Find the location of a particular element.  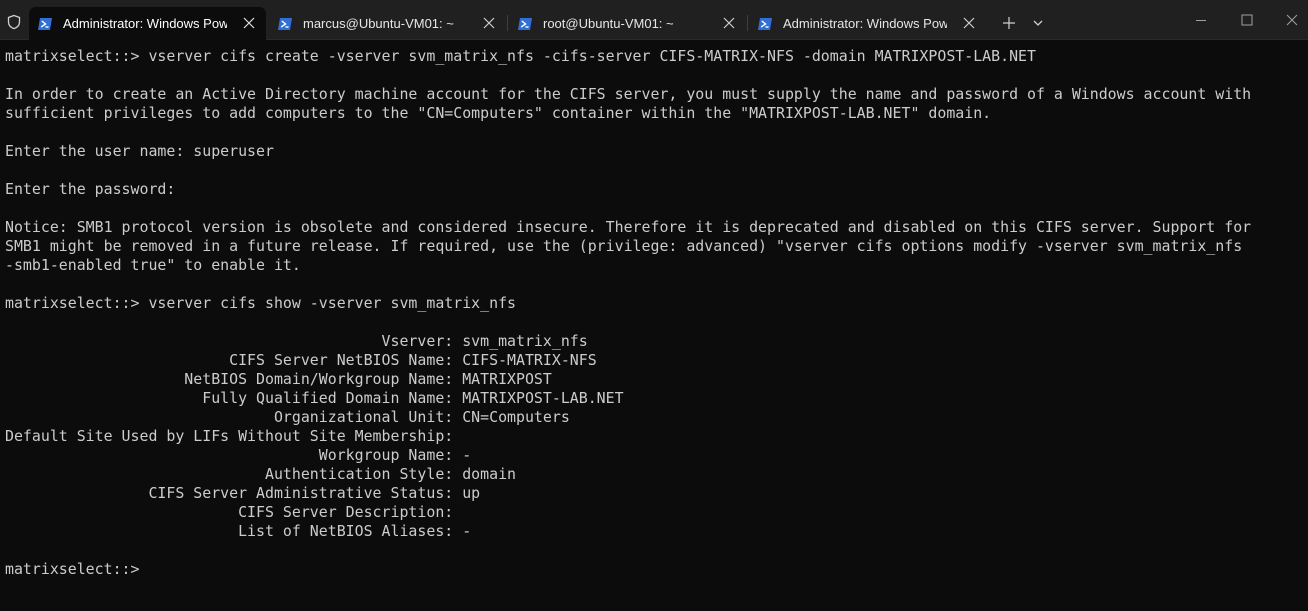

tab-root-ubuntu: root@Ubuntu-VM01: ~ is located at coordinates (627, 23).